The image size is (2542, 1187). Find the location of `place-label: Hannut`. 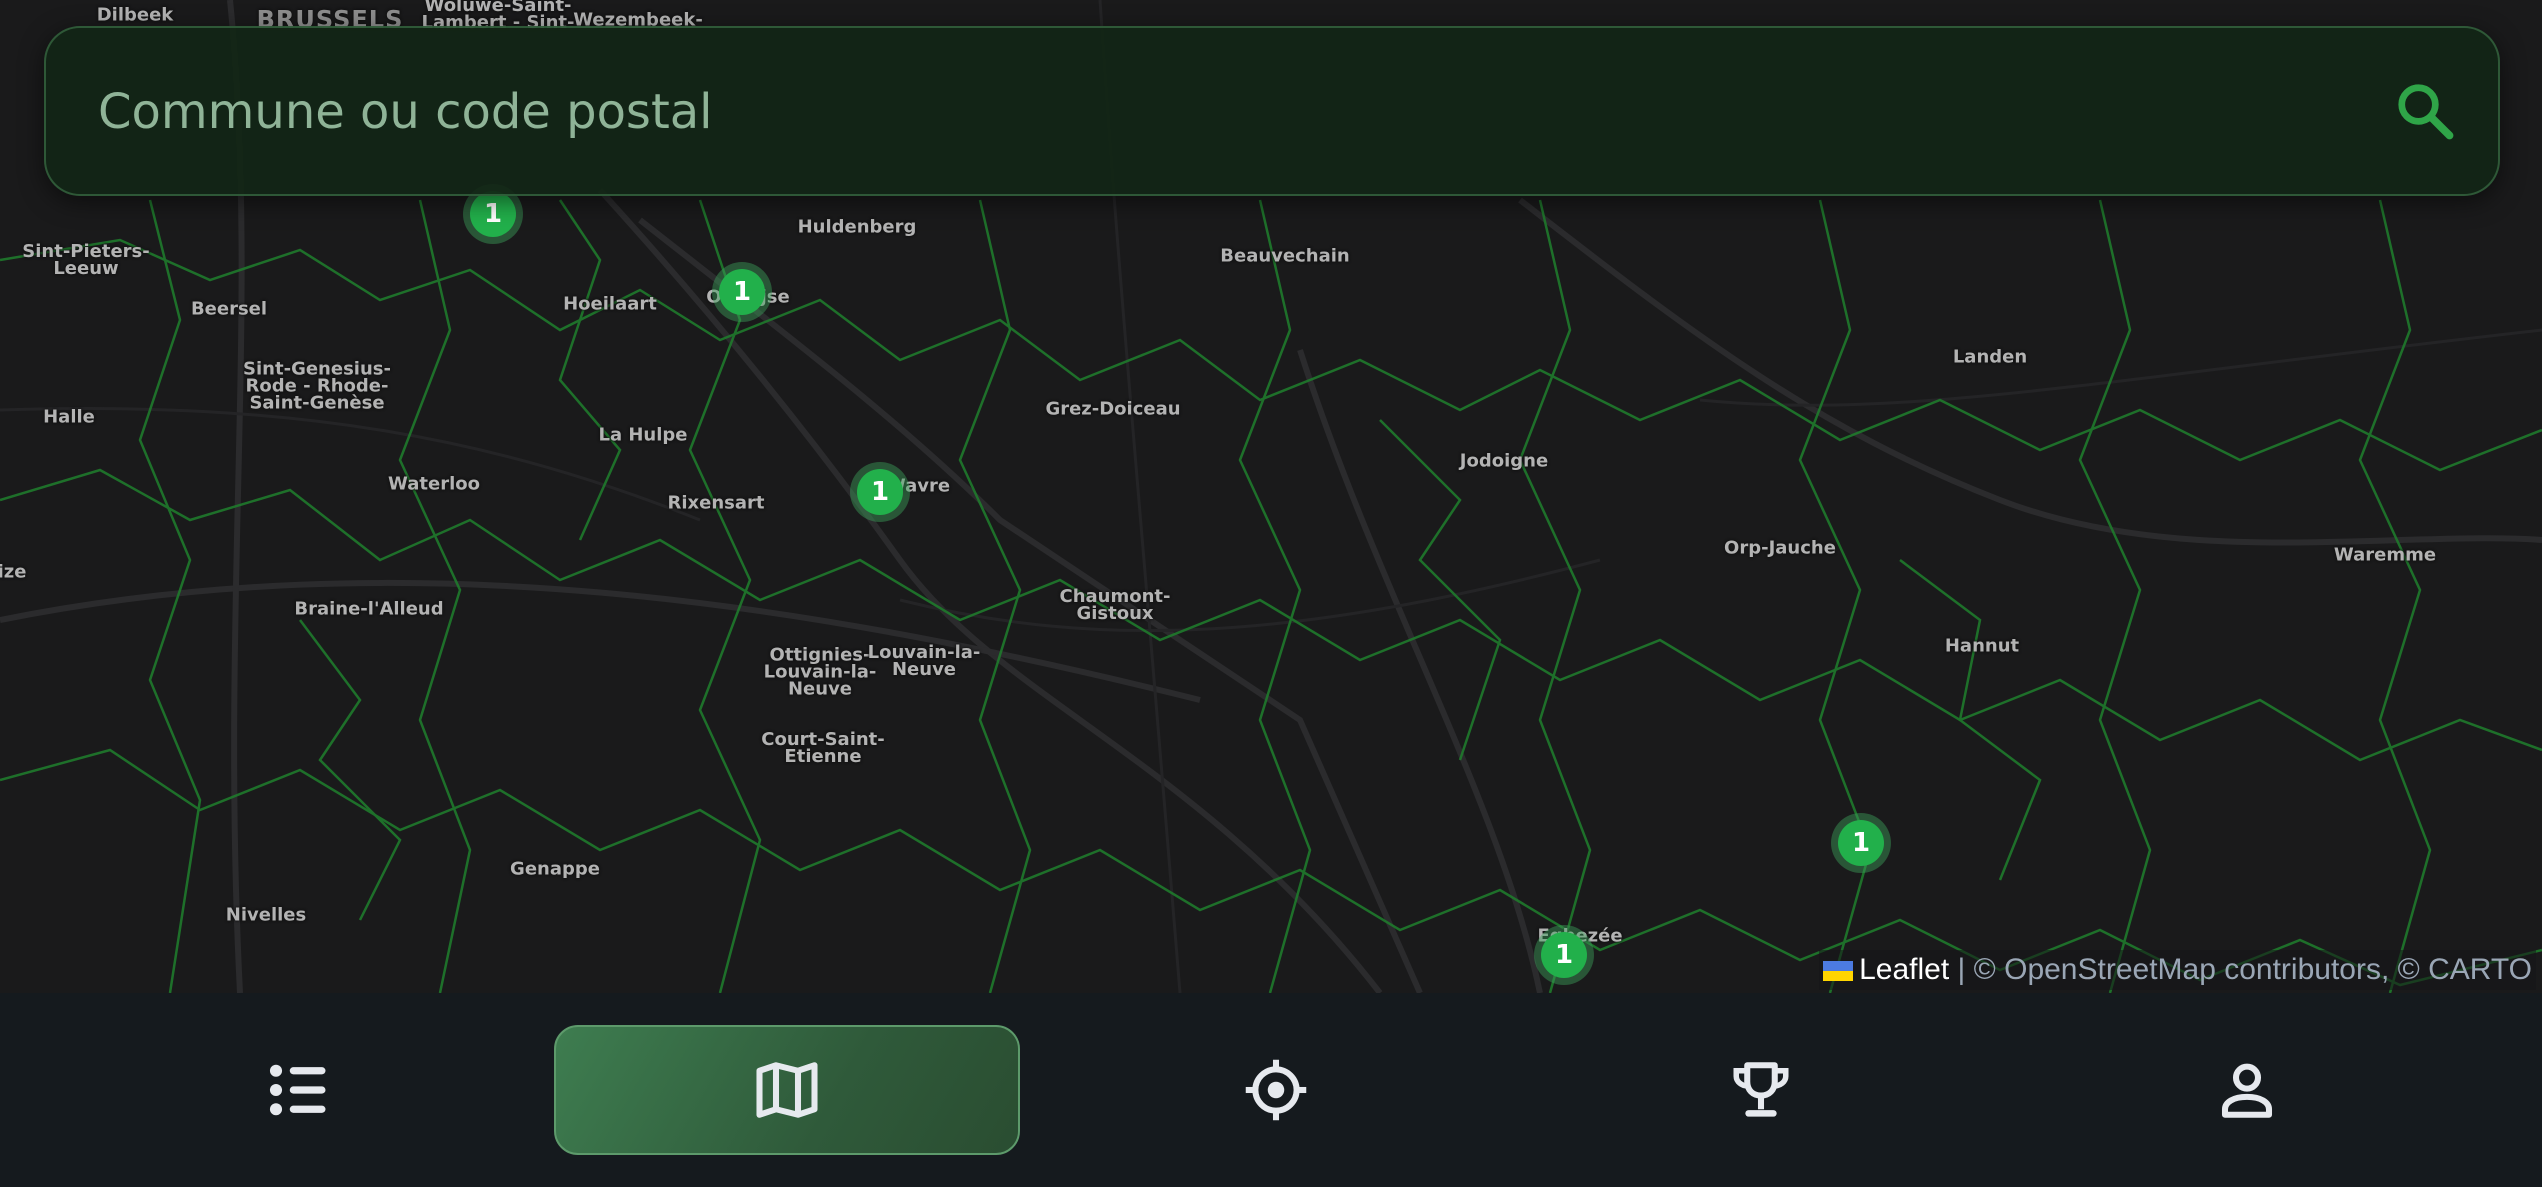

place-label: Hannut is located at coordinates (1982, 646).